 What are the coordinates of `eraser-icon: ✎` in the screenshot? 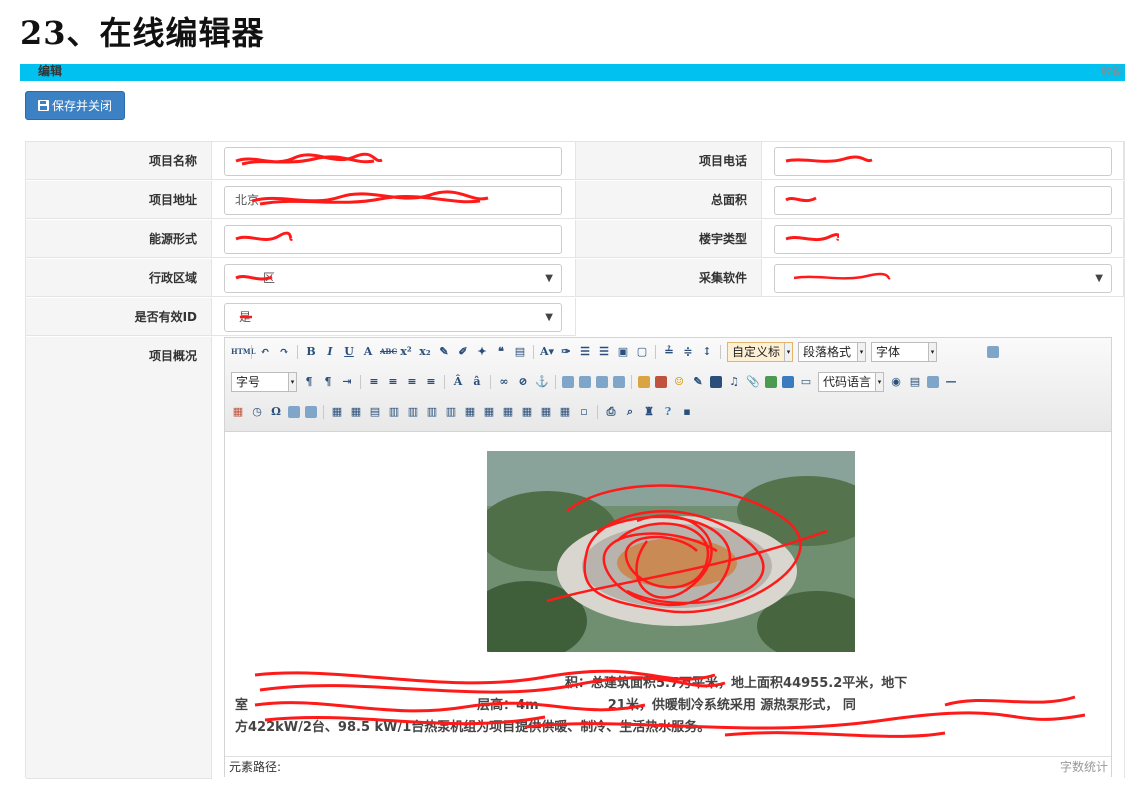 It's located at (444, 352).